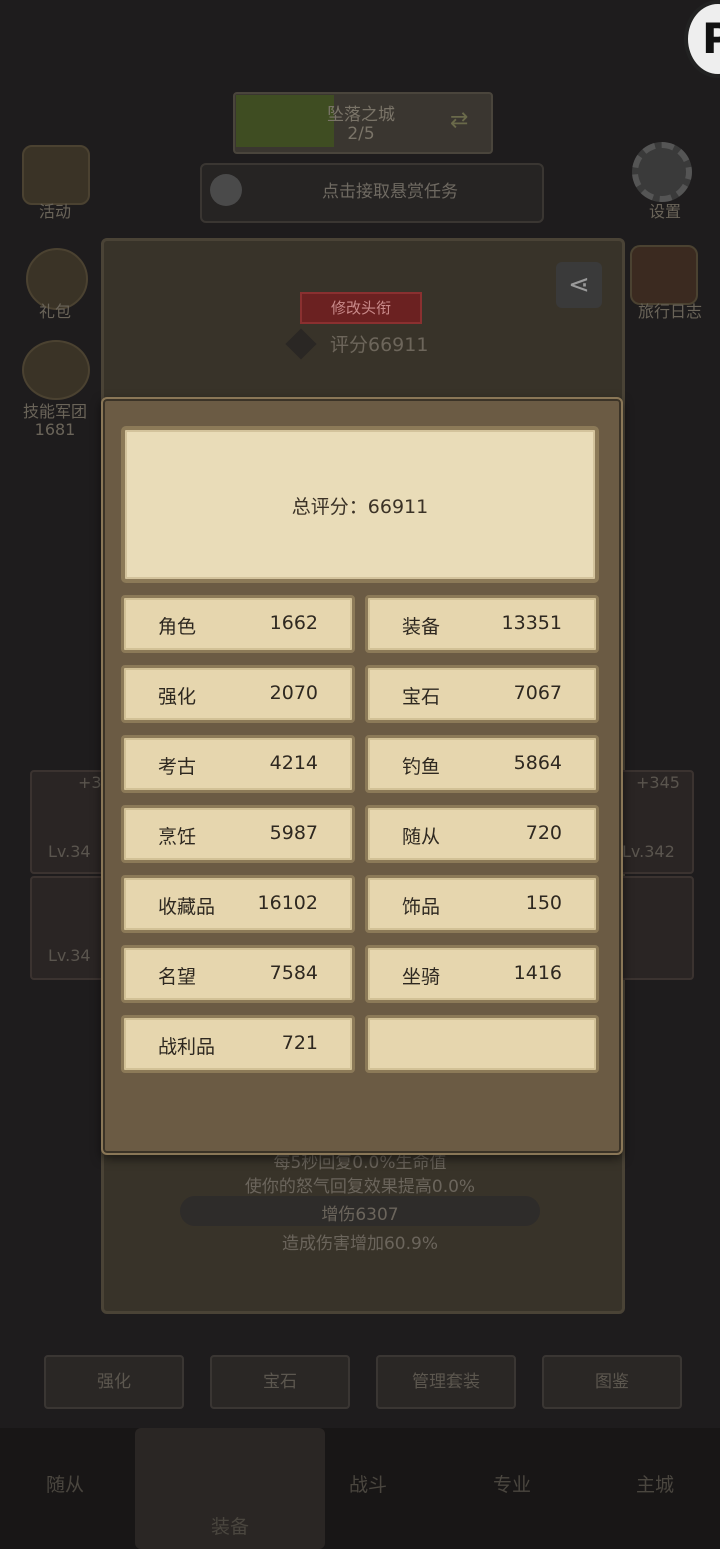  I want to click on score-item-value: 16102, so click(287, 903).